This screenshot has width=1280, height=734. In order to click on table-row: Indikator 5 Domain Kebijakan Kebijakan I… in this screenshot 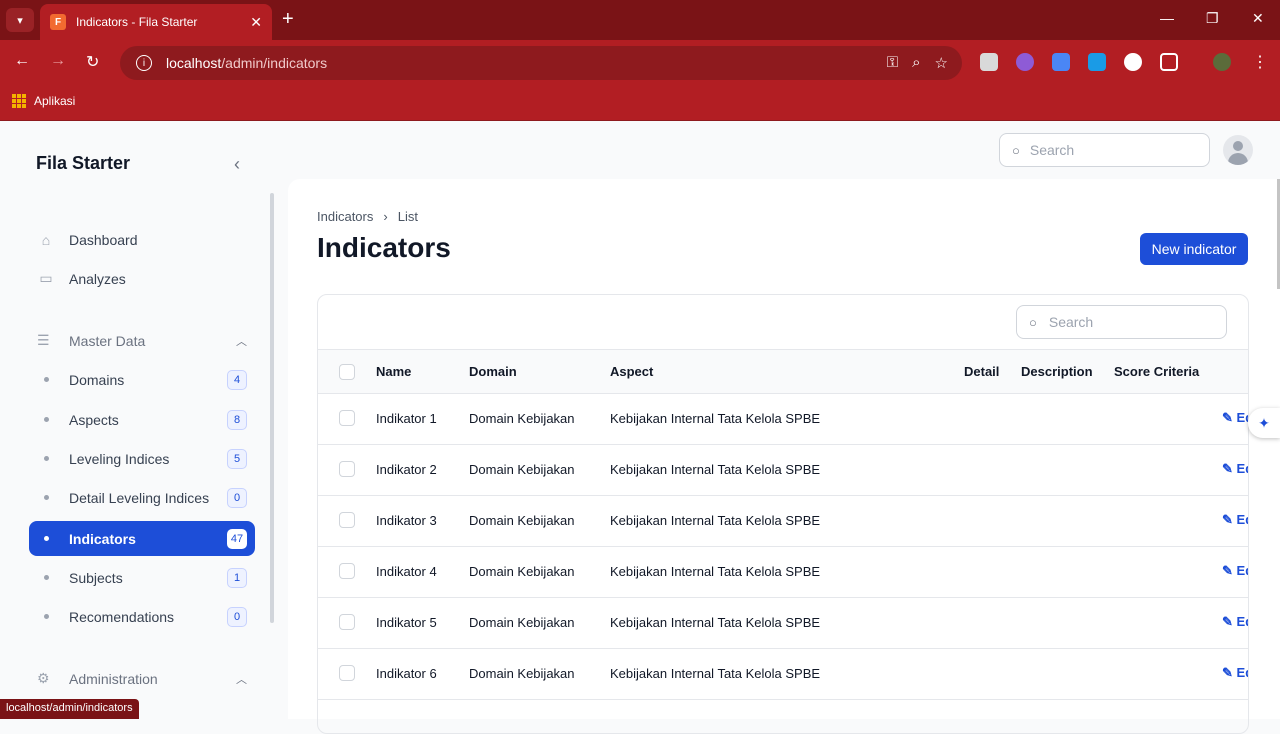, I will do `click(783, 623)`.